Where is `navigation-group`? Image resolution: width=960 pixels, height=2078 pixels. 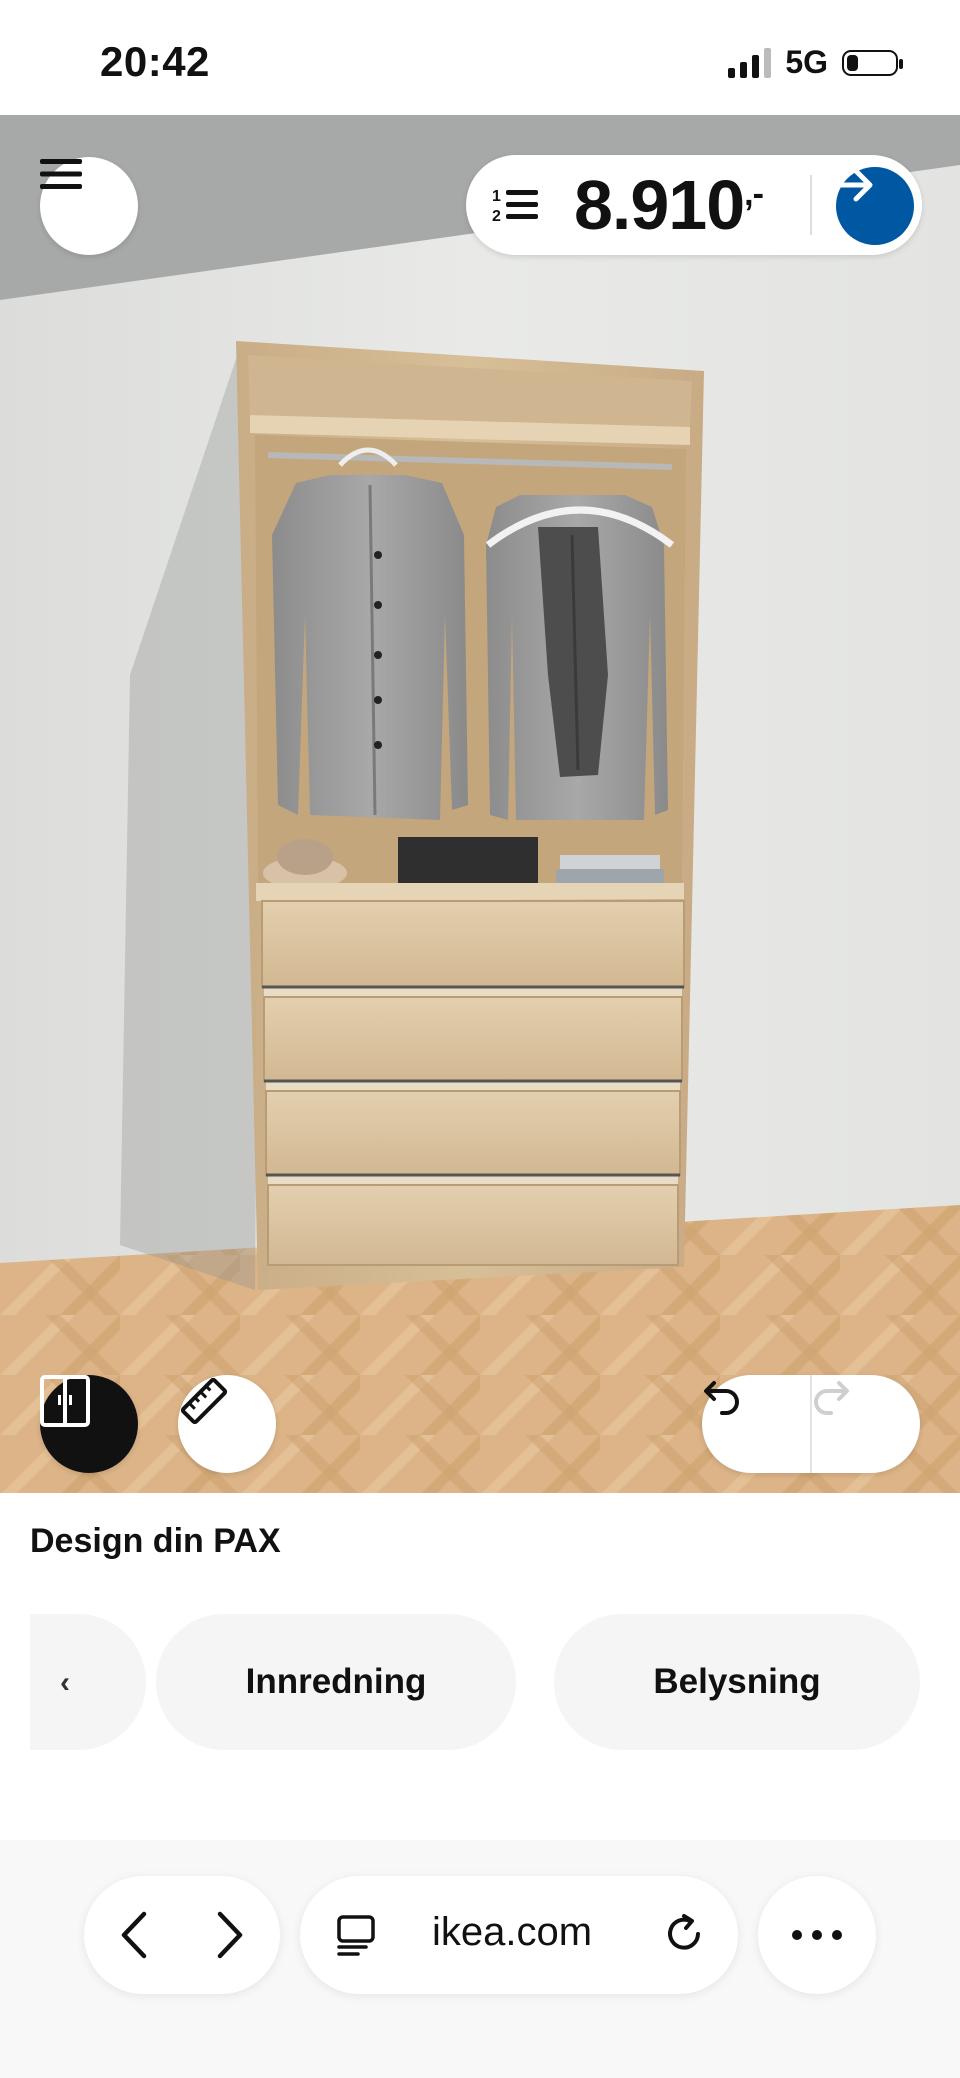 navigation-group is located at coordinates (182, 1935).